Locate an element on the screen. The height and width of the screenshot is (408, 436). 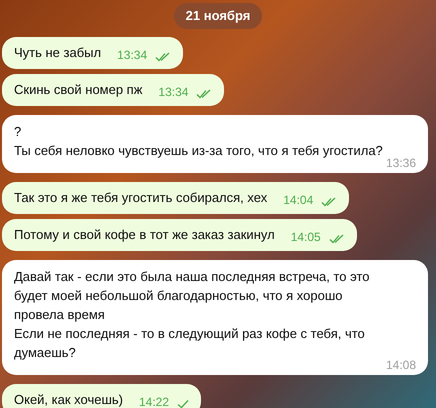
message-time: 14:22 is located at coordinates (154, 401).